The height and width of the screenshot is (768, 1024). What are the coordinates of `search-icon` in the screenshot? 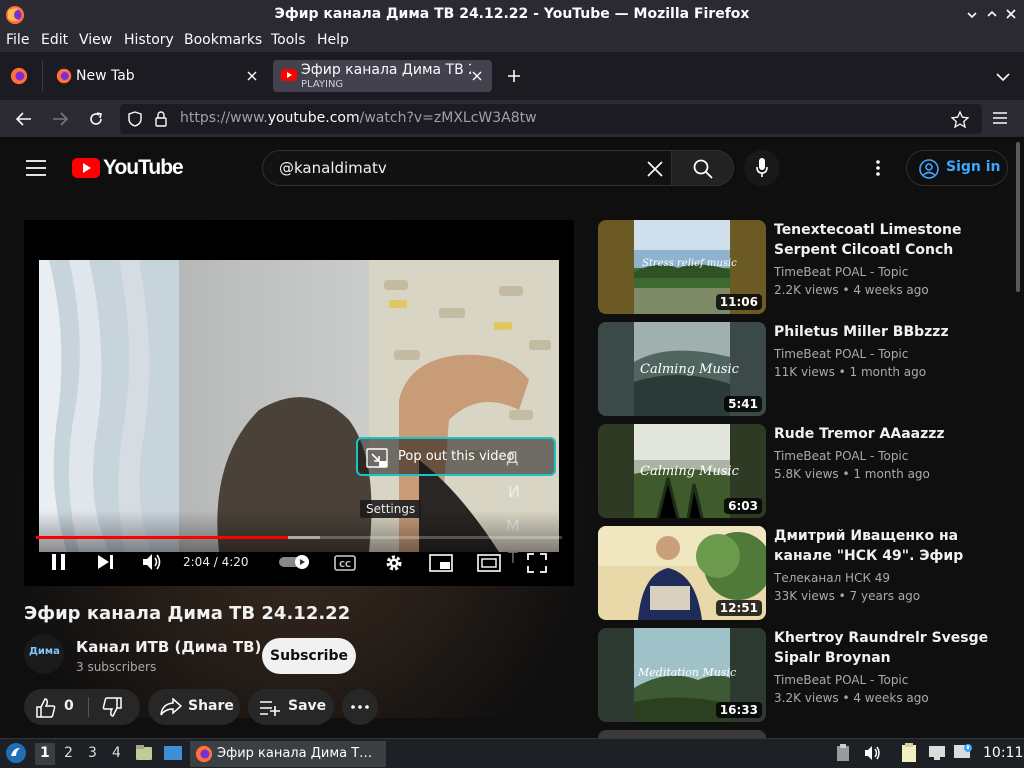 It's located at (703, 169).